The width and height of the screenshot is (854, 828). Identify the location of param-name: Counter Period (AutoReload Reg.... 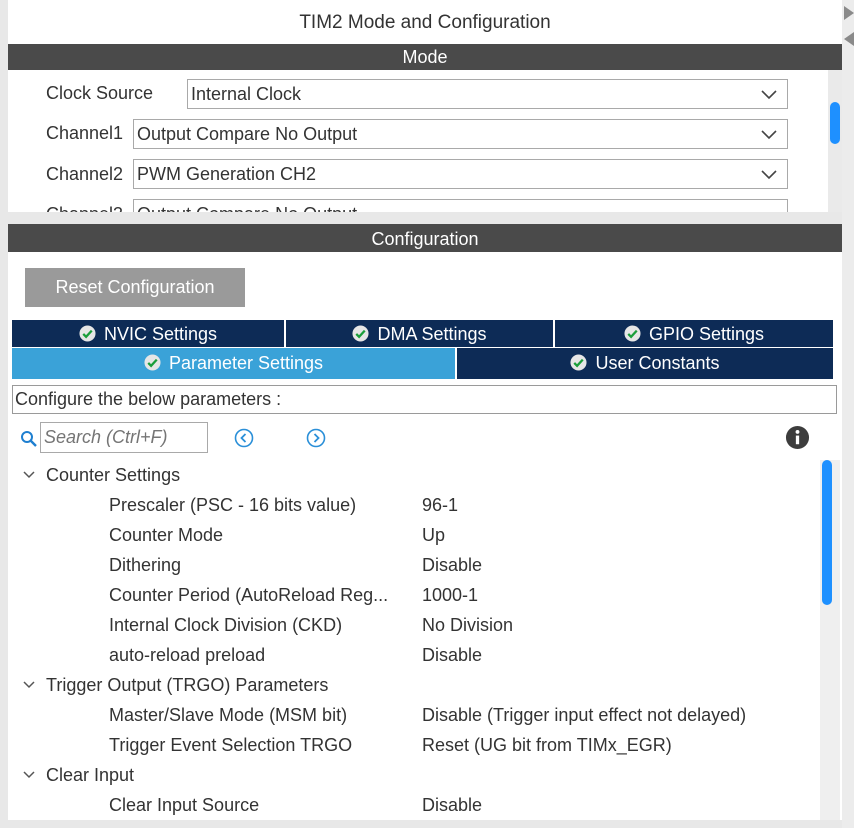
(249, 595).